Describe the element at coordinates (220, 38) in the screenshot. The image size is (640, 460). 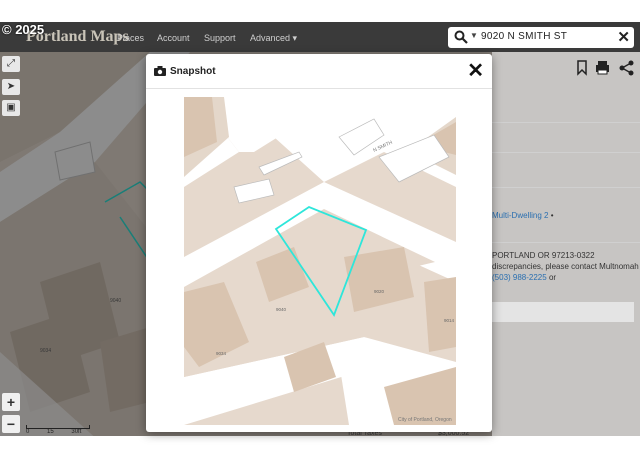
I see `nav-support: Support` at that location.